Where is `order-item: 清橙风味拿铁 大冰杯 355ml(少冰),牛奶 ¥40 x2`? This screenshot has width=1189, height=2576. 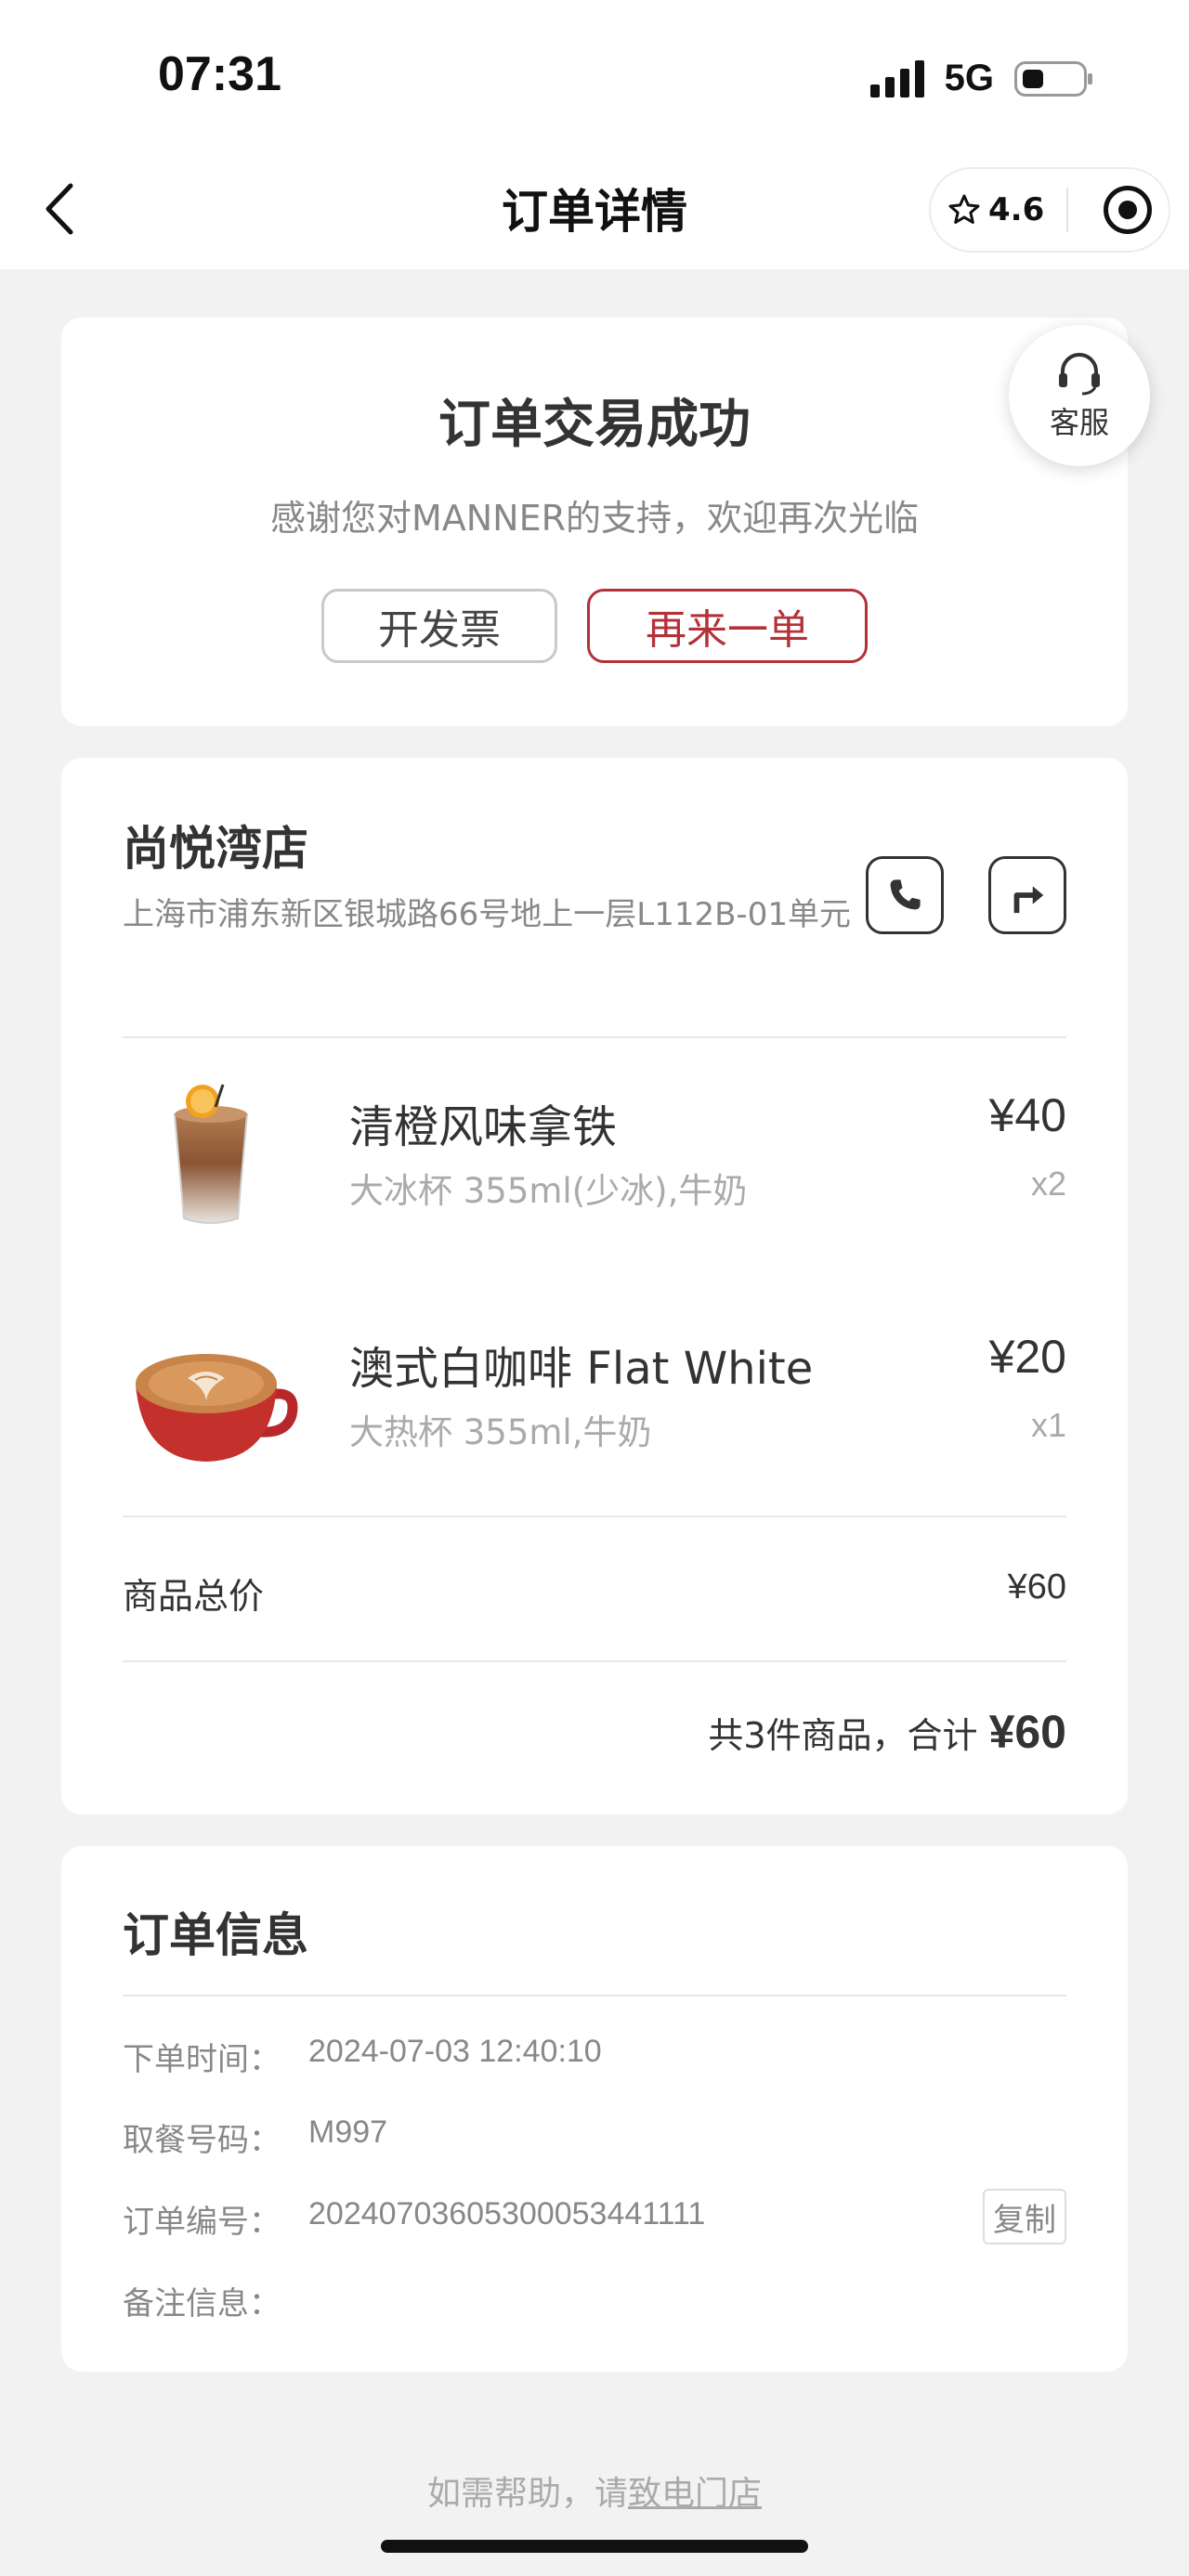
order-item: 清橙风味拿铁 大冰杯 355ml(少冰),牛奶 ¥40 x2 is located at coordinates (594, 1155).